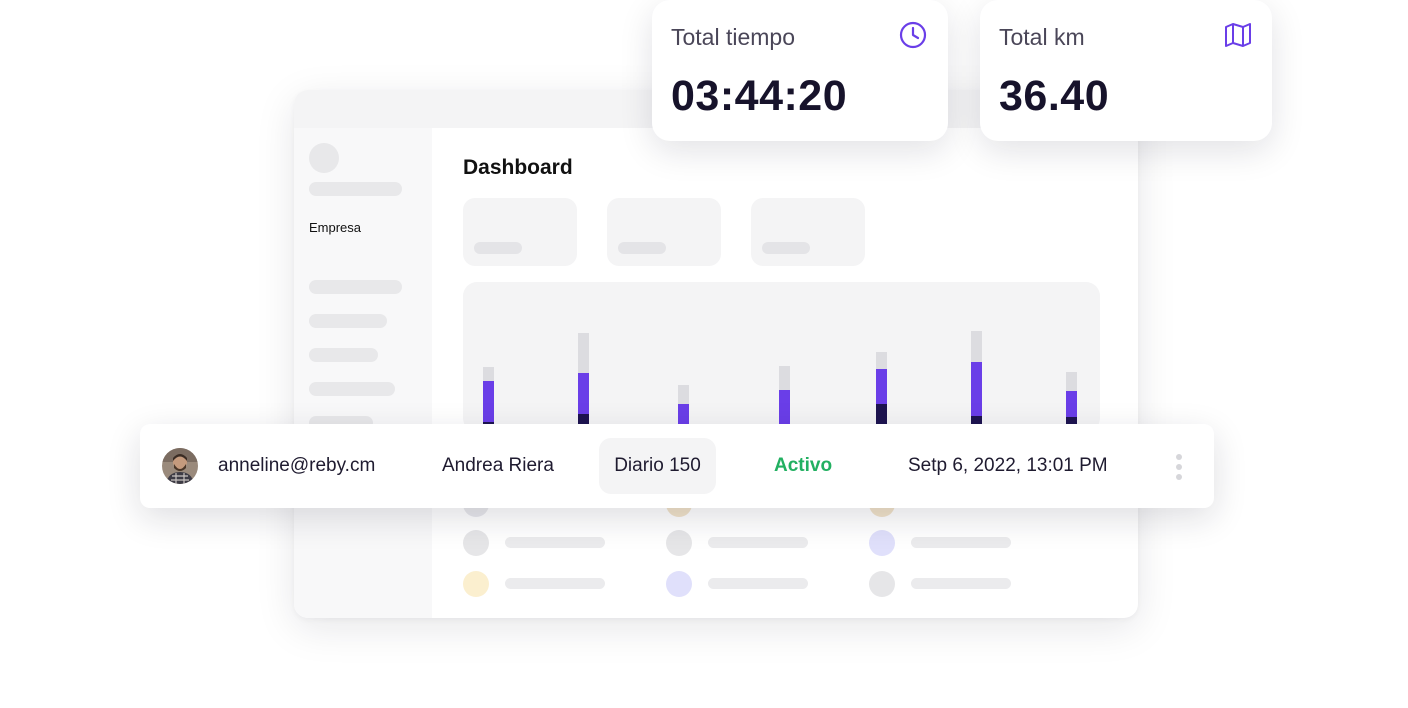 Image resolution: width=1408 pixels, height=708 pixels. Describe the element at coordinates (1126, 70) in the screenshot. I see `metric-card-total-km: Total km 36.40` at that location.